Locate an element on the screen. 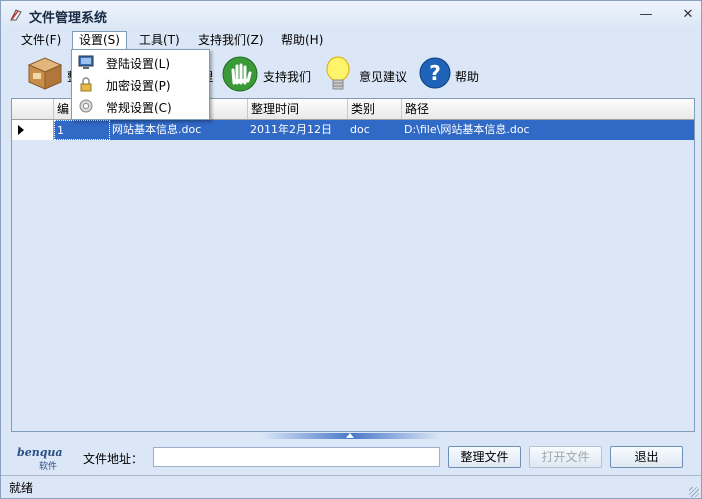  column-time: 整理时间 is located at coordinates (298, 109).